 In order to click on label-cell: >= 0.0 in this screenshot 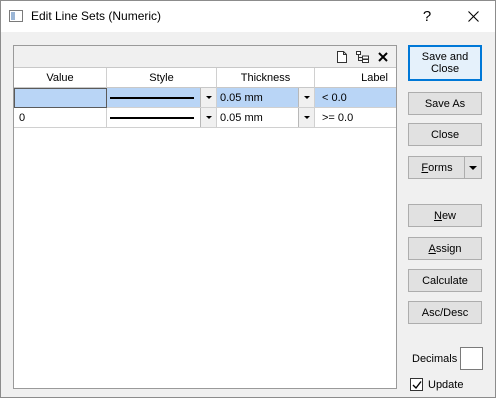, I will do `click(355, 118)`.